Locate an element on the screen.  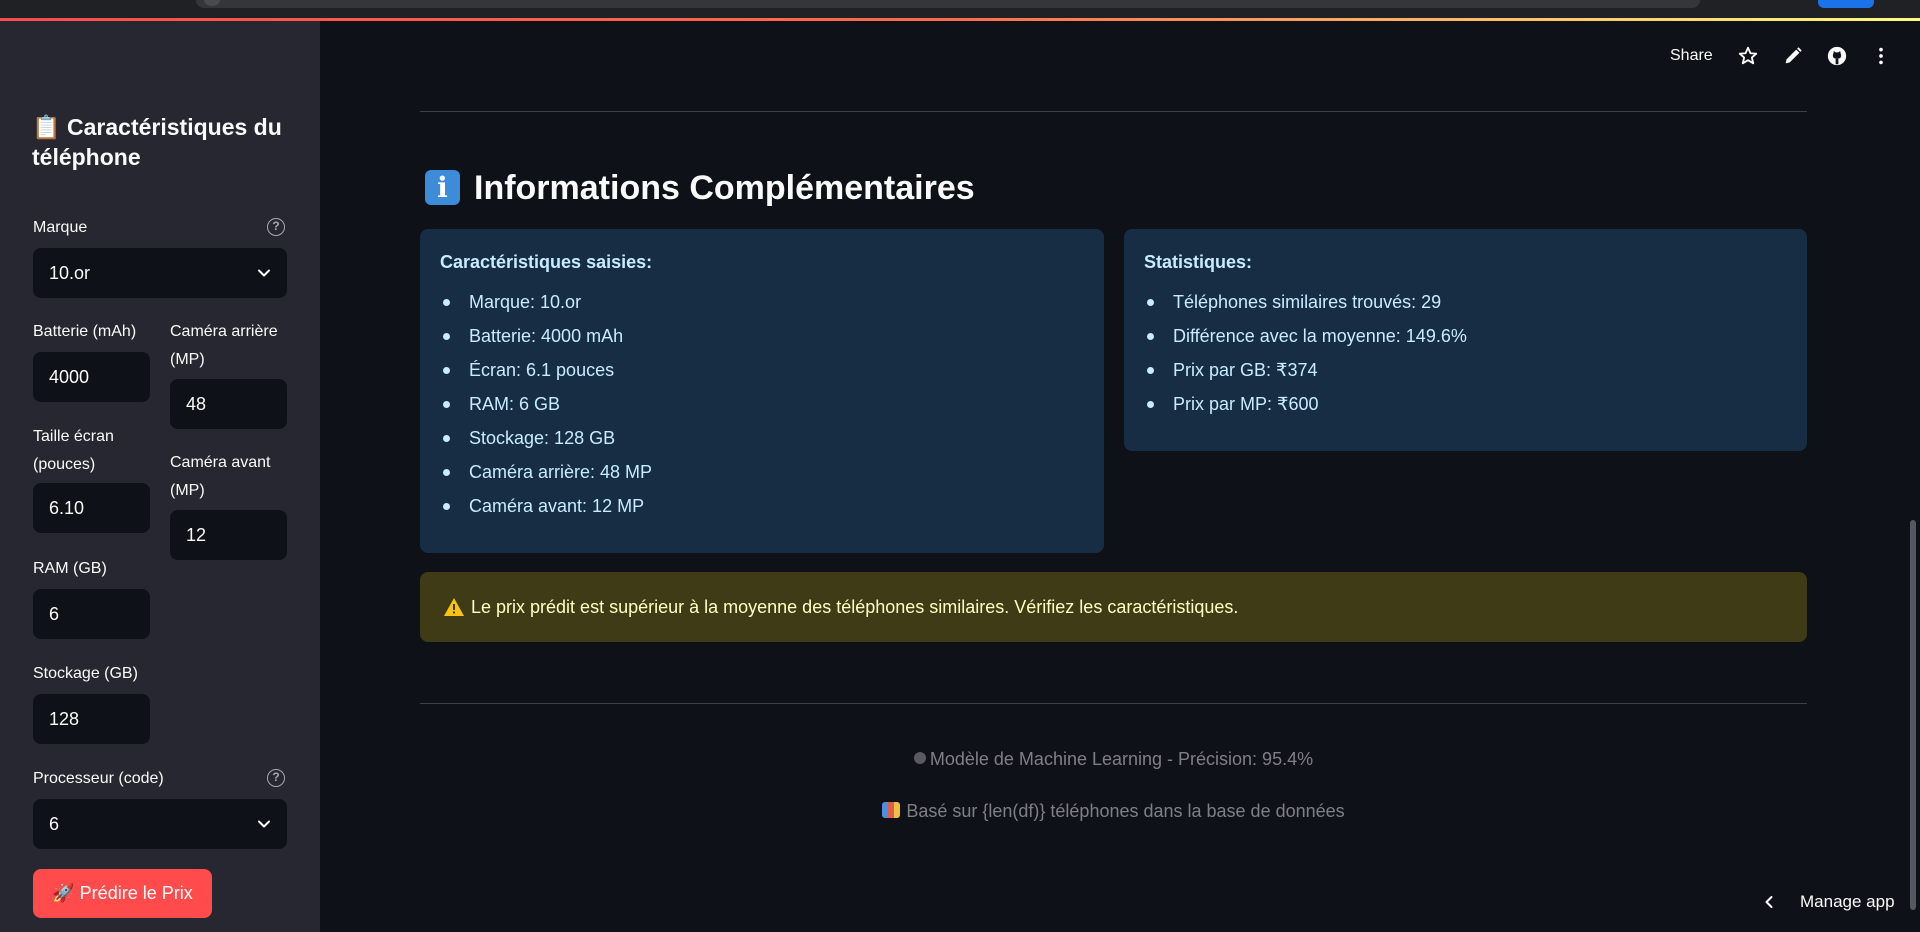
clipboard-icon: 📋 is located at coordinates (46, 127).